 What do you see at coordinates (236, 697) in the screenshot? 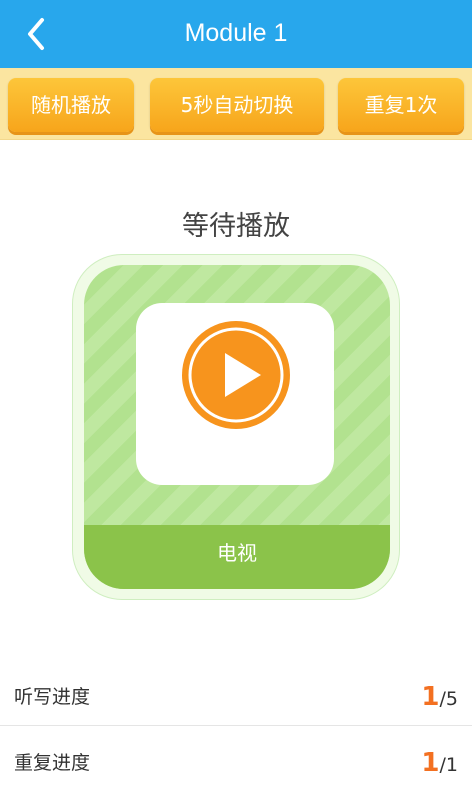
I see `dictation-progress-row: 听写进度 1/5` at bounding box center [236, 697].